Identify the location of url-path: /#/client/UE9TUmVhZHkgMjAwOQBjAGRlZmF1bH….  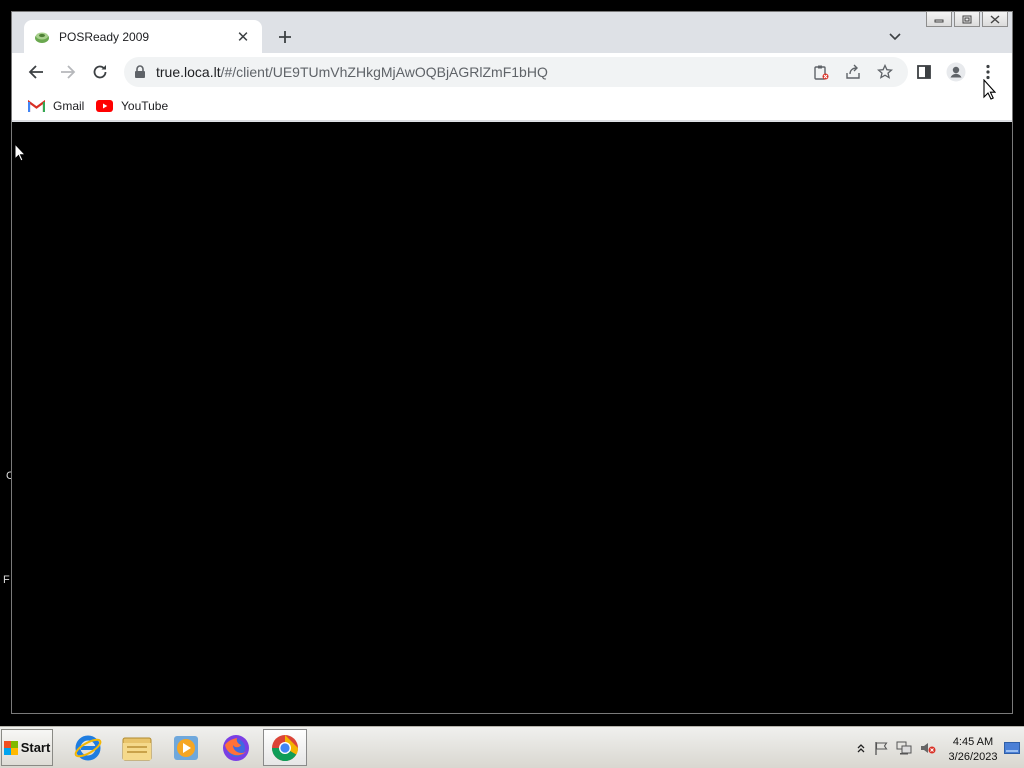
(384, 72).